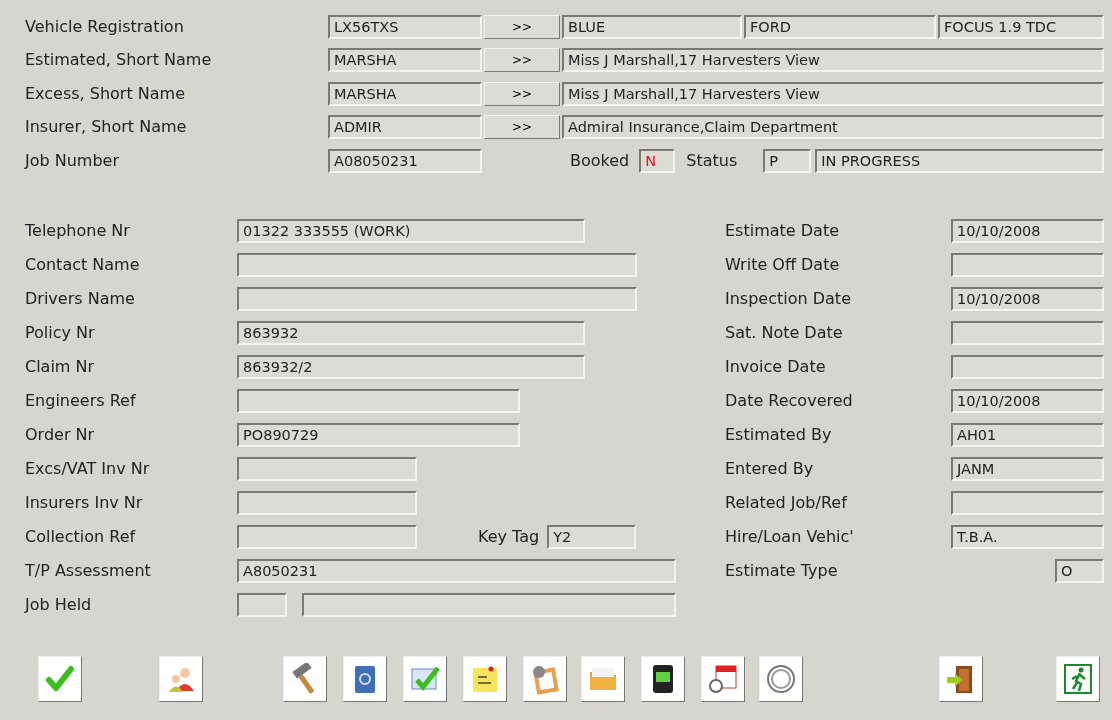  I want to click on text-field: O, so click(1079, 570).